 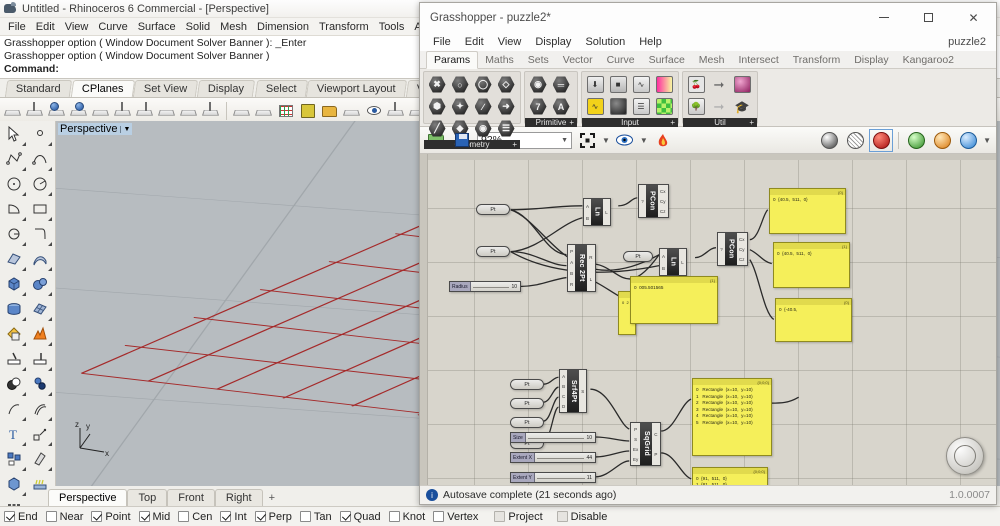 I want to click on toolbar-tab-viewport-layout: Viewport Layout, so click(x=356, y=88).